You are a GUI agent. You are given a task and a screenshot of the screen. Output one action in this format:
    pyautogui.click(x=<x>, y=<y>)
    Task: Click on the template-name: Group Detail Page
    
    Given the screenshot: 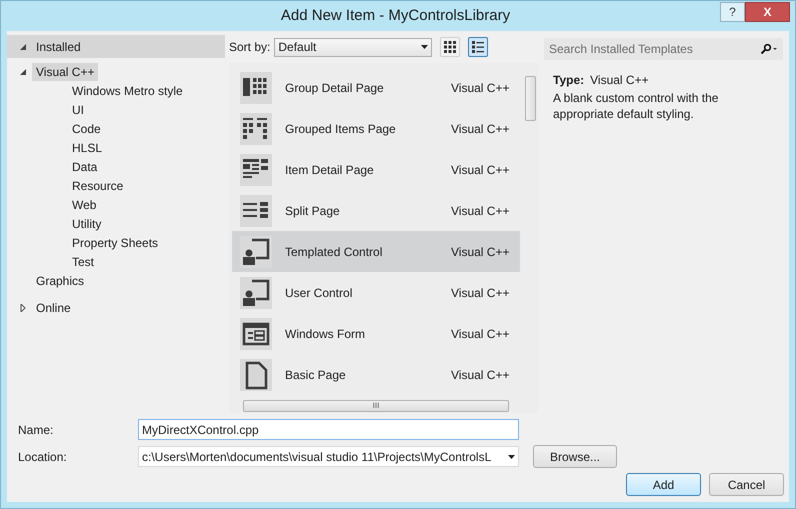 What is the action you would take?
    pyautogui.click(x=335, y=88)
    